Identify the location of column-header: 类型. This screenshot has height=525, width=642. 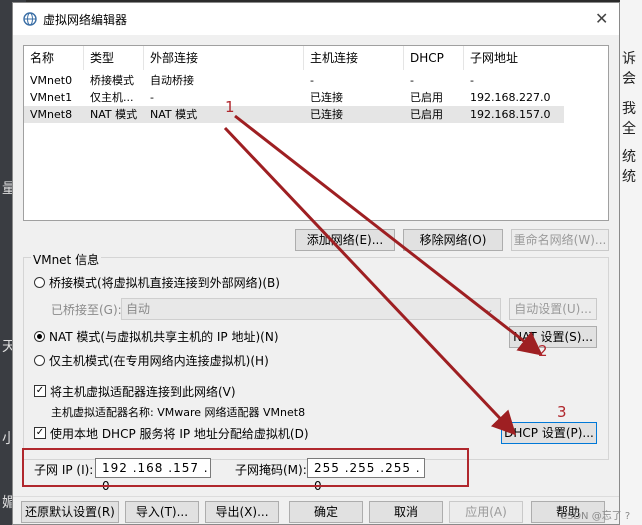
(114, 58).